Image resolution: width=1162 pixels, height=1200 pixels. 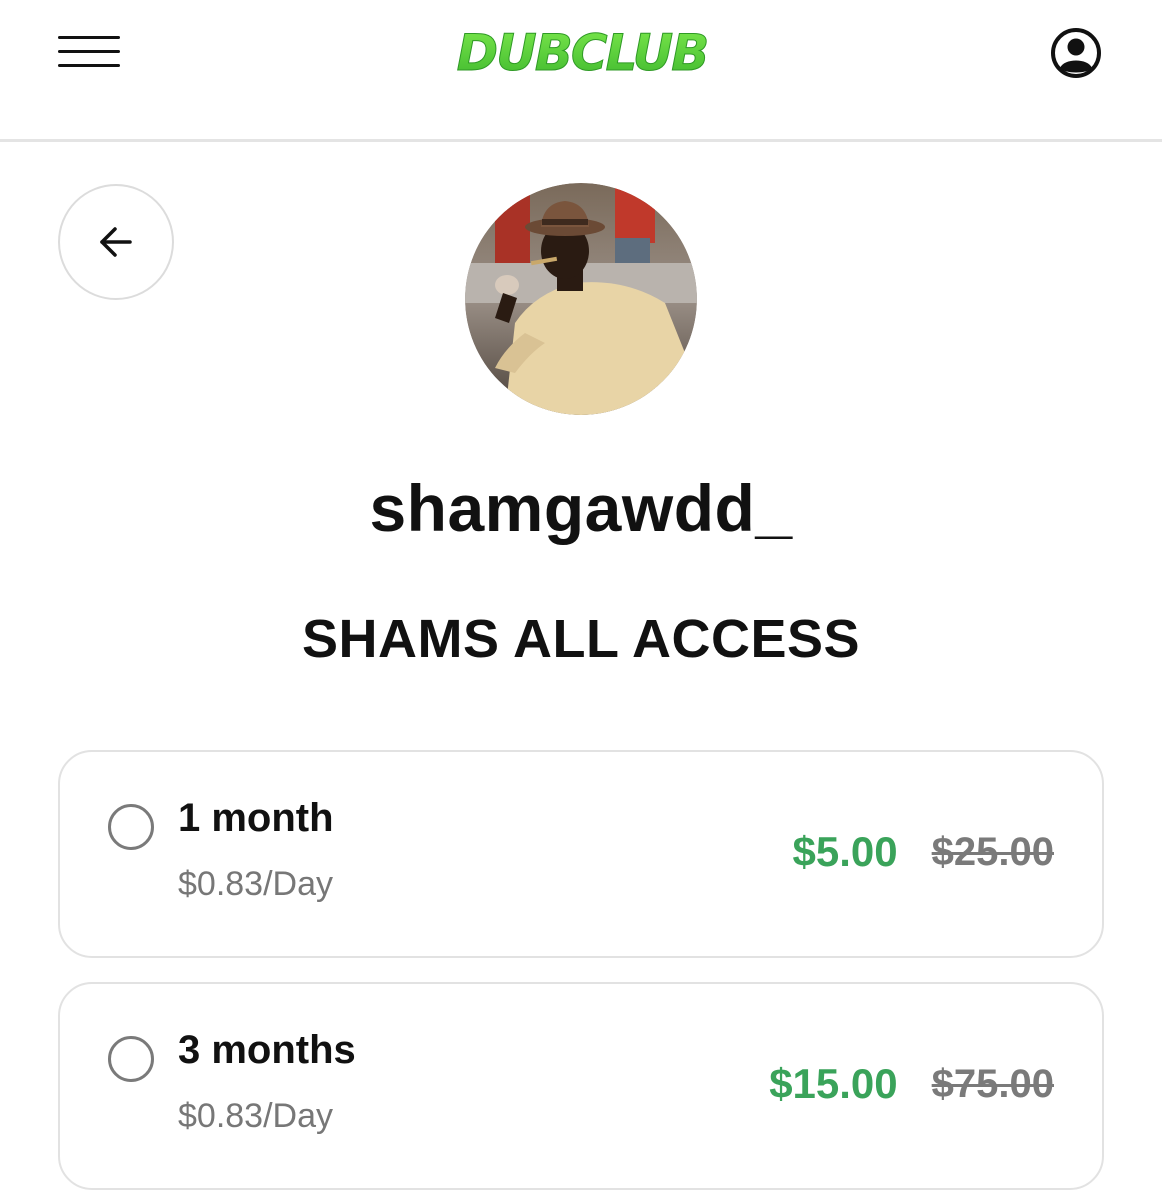 What do you see at coordinates (581, 508) in the screenshot?
I see `username: shamgawdd_` at bounding box center [581, 508].